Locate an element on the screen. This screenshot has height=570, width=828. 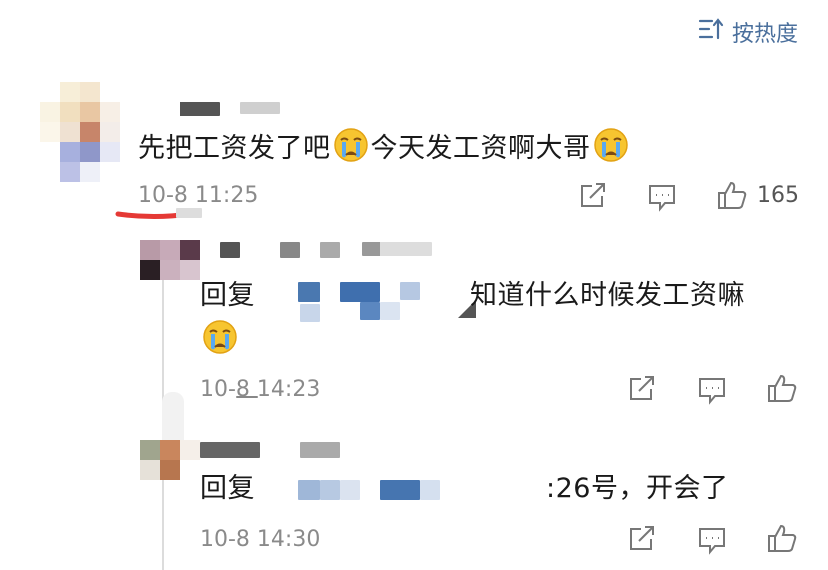
sort-label: 按热度 is located at coordinates (764, 34).